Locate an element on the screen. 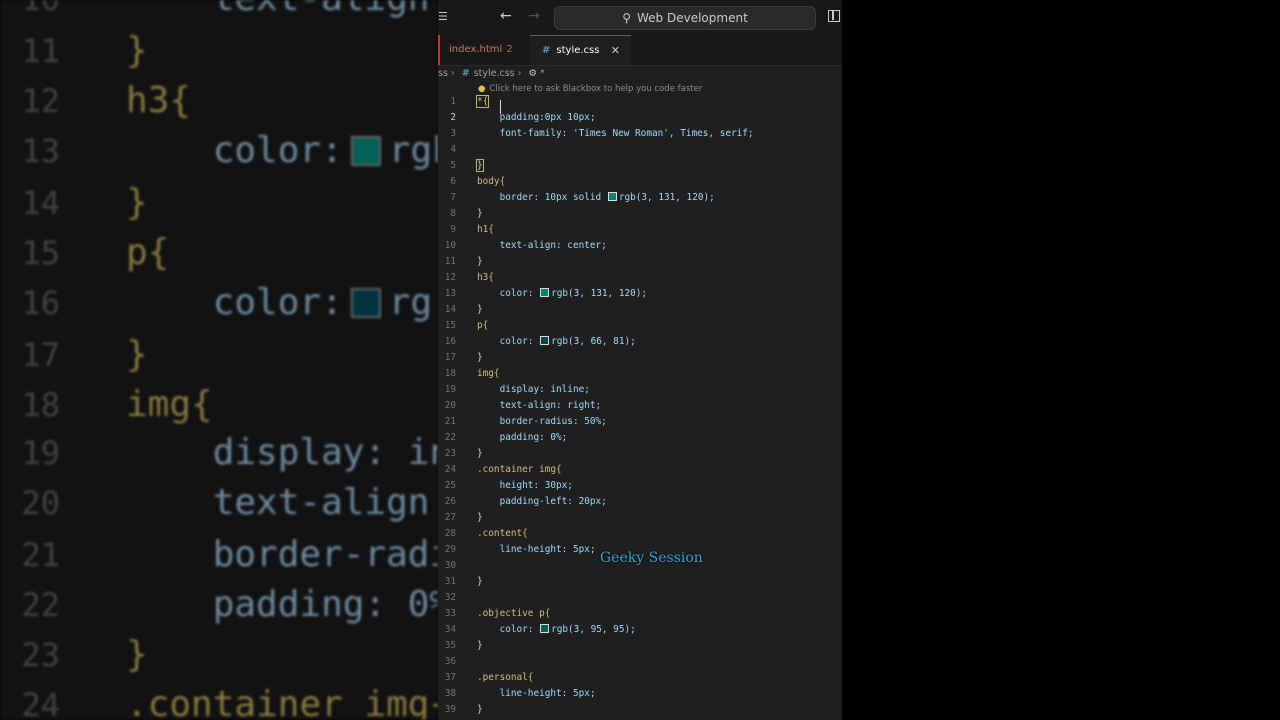  code-line: 34 color: rgb(3, 95, 95); is located at coordinates (540, 629).